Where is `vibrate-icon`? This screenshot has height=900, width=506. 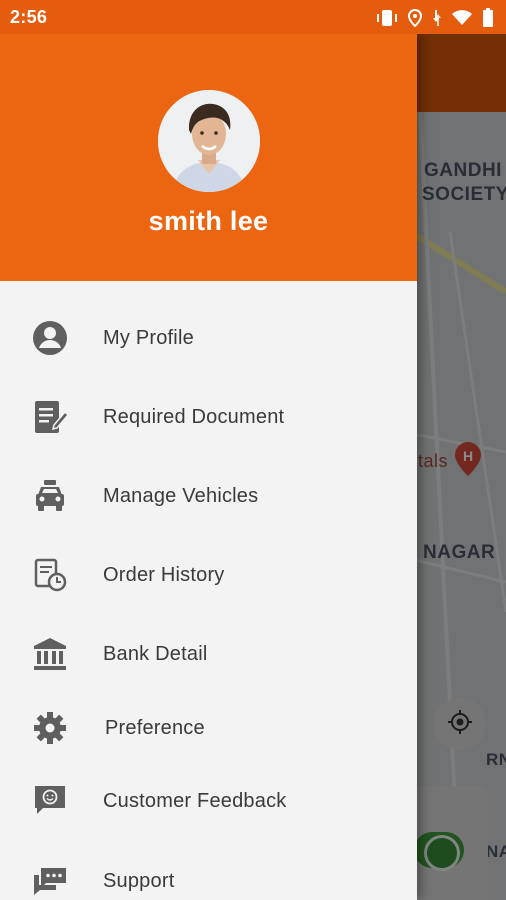 vibrate-icon is located at coordinates (387, 18).